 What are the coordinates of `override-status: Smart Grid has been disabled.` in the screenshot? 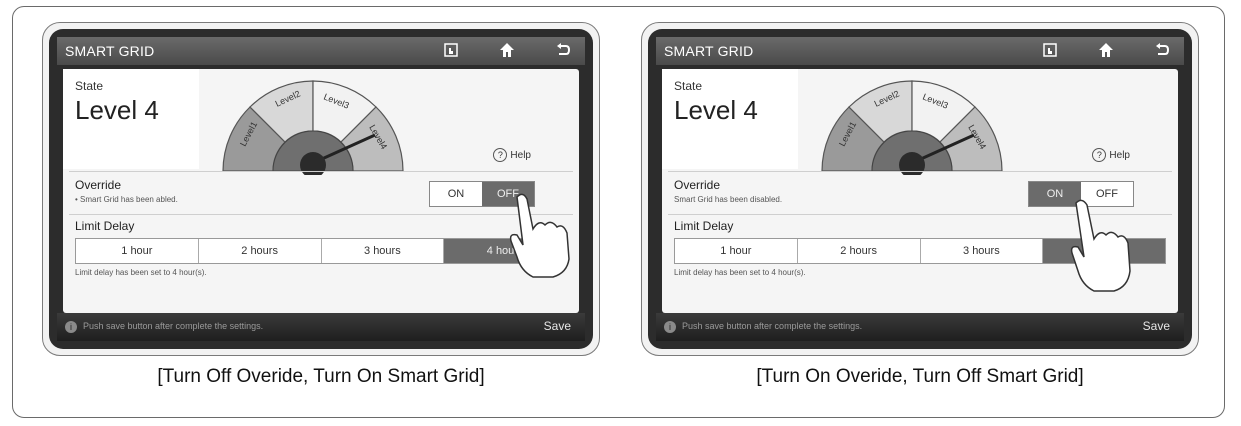 It's located at (728, 199).